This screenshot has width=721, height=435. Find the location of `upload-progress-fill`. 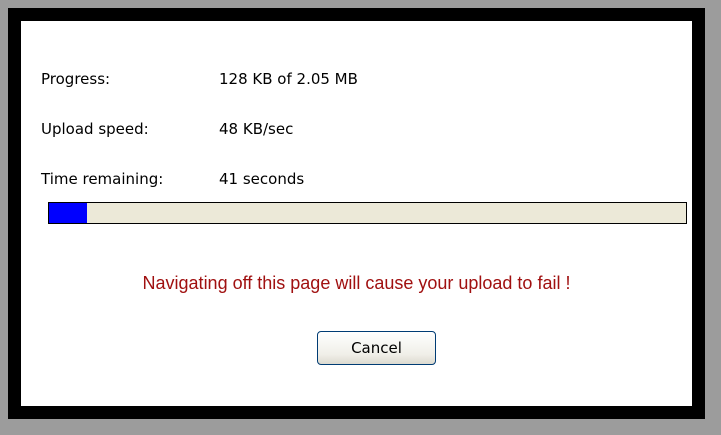

upload-progress-fill is located at coordinates (68, 213).